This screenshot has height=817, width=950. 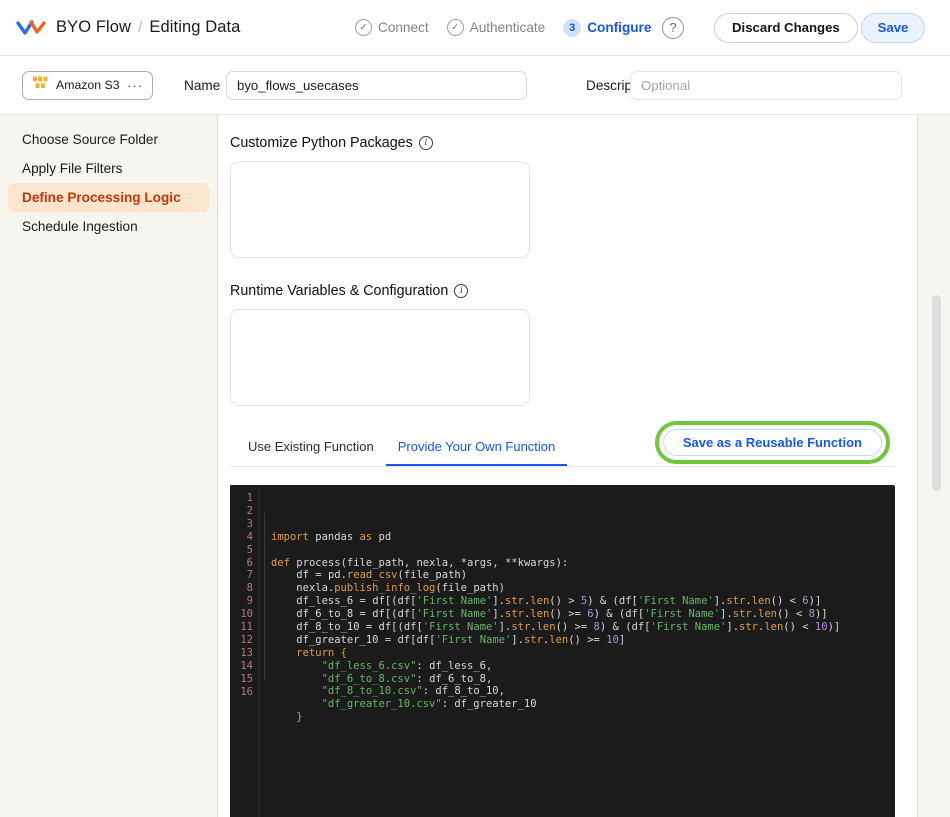 I want to click on line-number: 15, so click(x=246, y=678).